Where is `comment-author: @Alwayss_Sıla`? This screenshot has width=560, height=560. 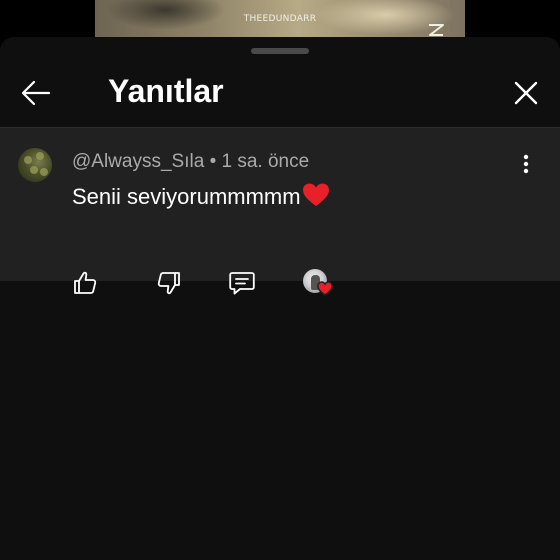 comment-author: @Alwayss_Sıla is located at coordinates (138, 161).